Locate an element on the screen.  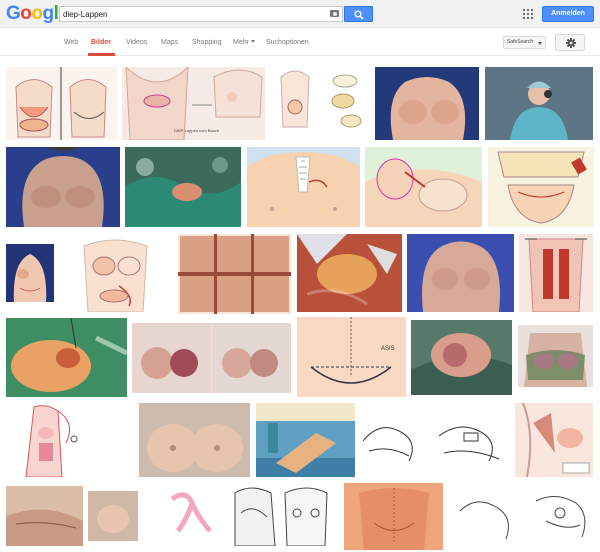
tab-web: Web is located at coordinates (71, 42).